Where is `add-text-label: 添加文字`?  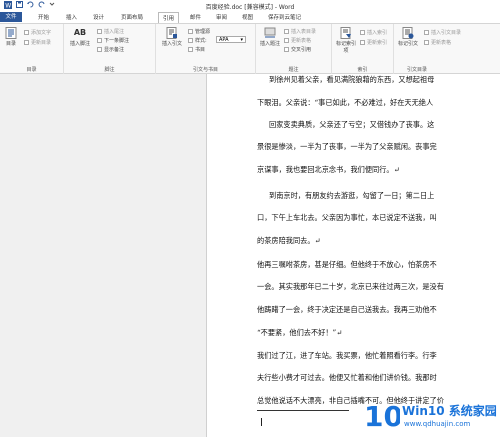
add-text-label: 添加文字 is located at coordinates (41, 33).